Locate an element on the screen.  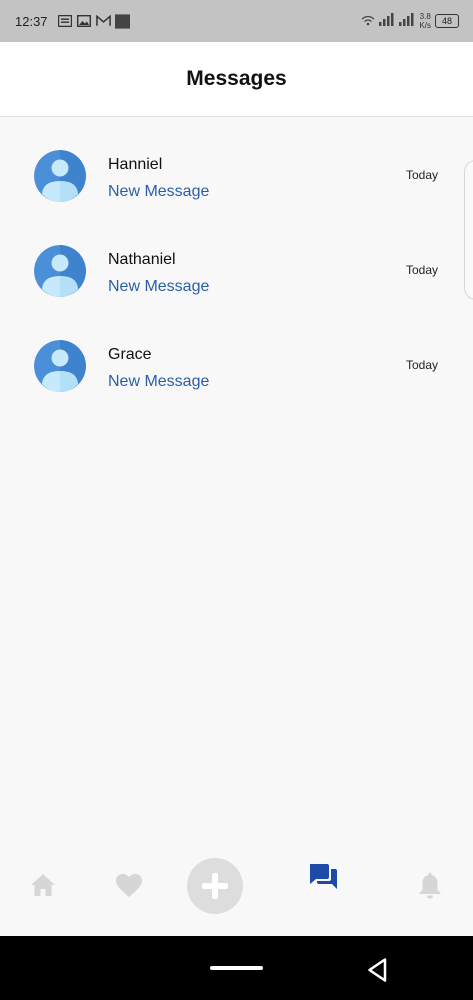
contact-name: Grace is located at coordinates (130, 354).